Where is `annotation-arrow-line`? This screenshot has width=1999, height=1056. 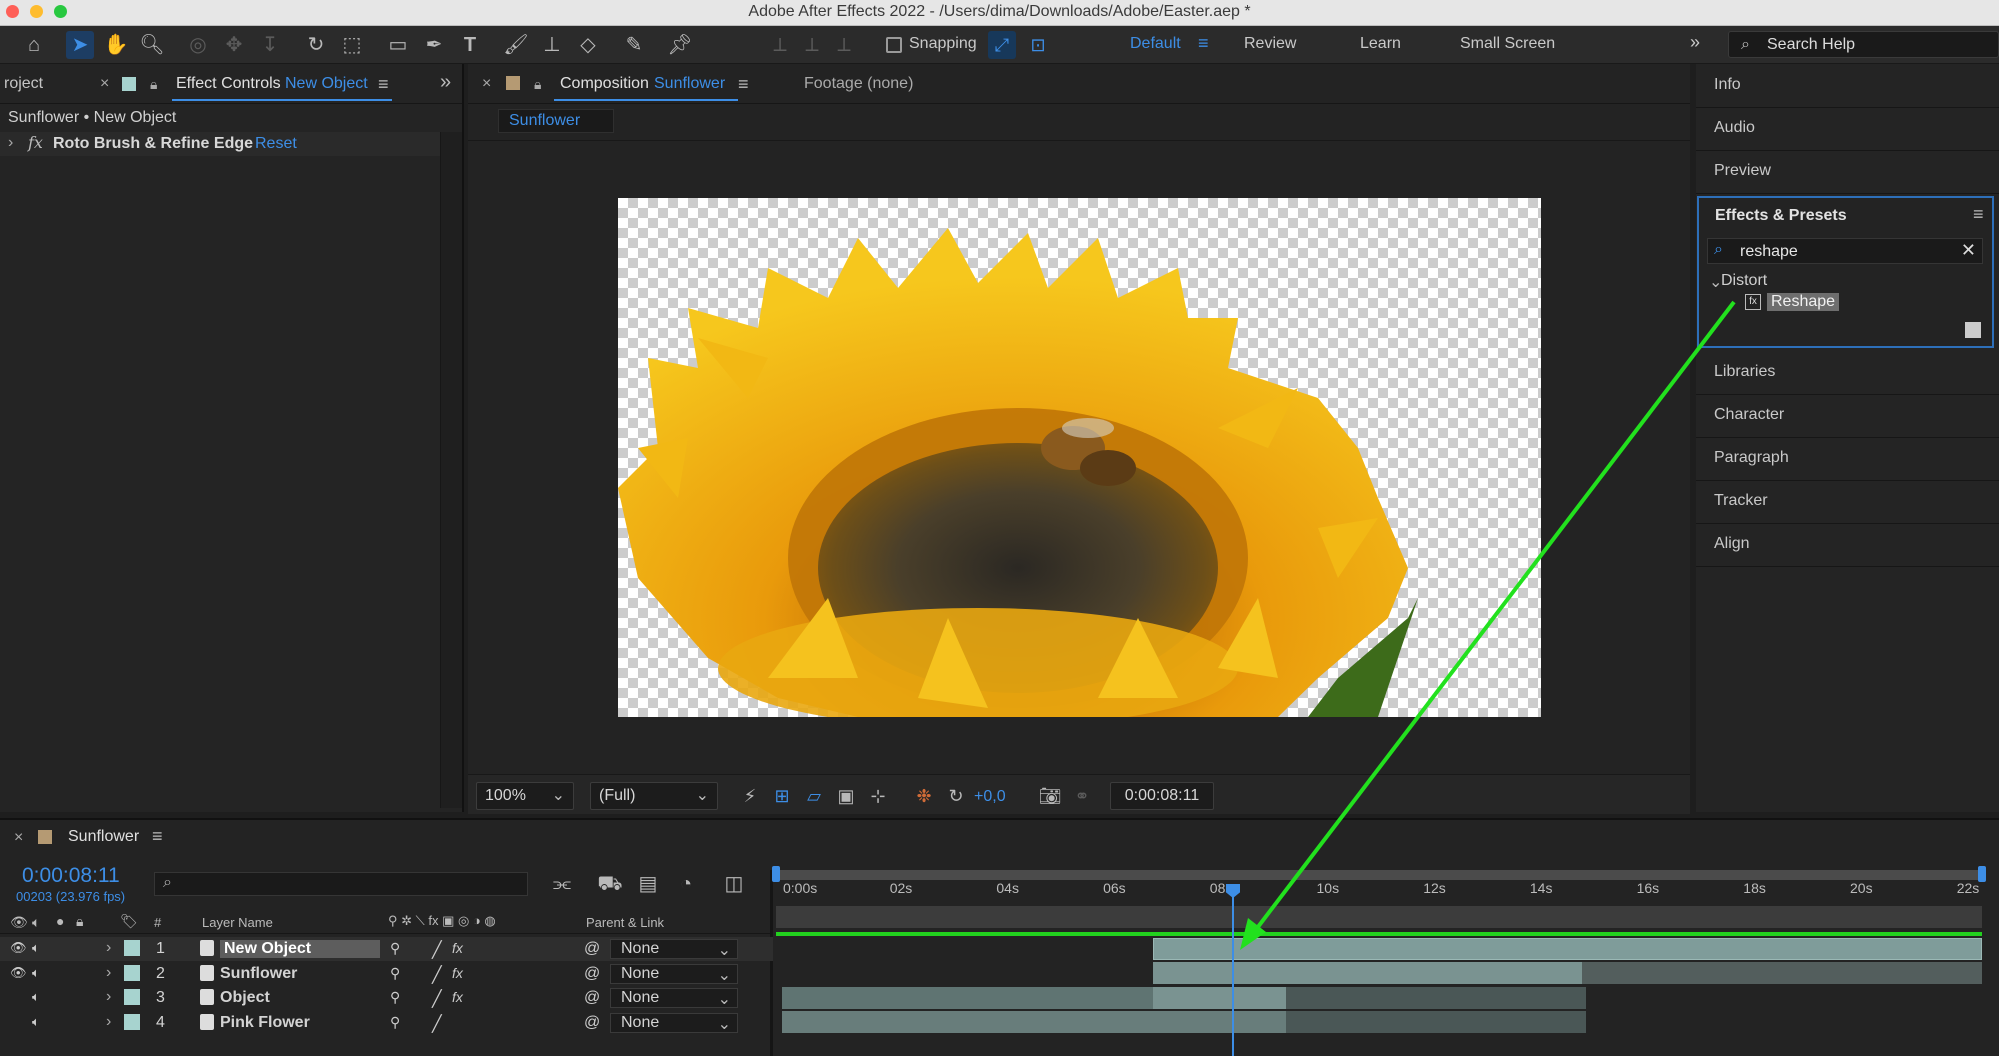
annotation-arrow-line is located at coordinates (1491, 621).